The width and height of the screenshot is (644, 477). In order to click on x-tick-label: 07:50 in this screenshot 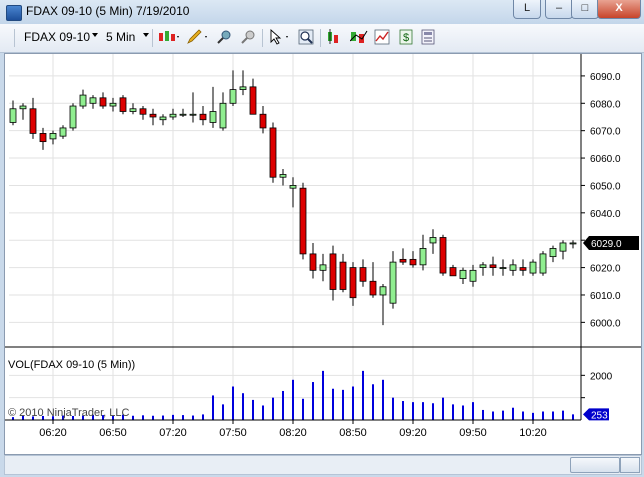, I will do `click(233, 433)`.